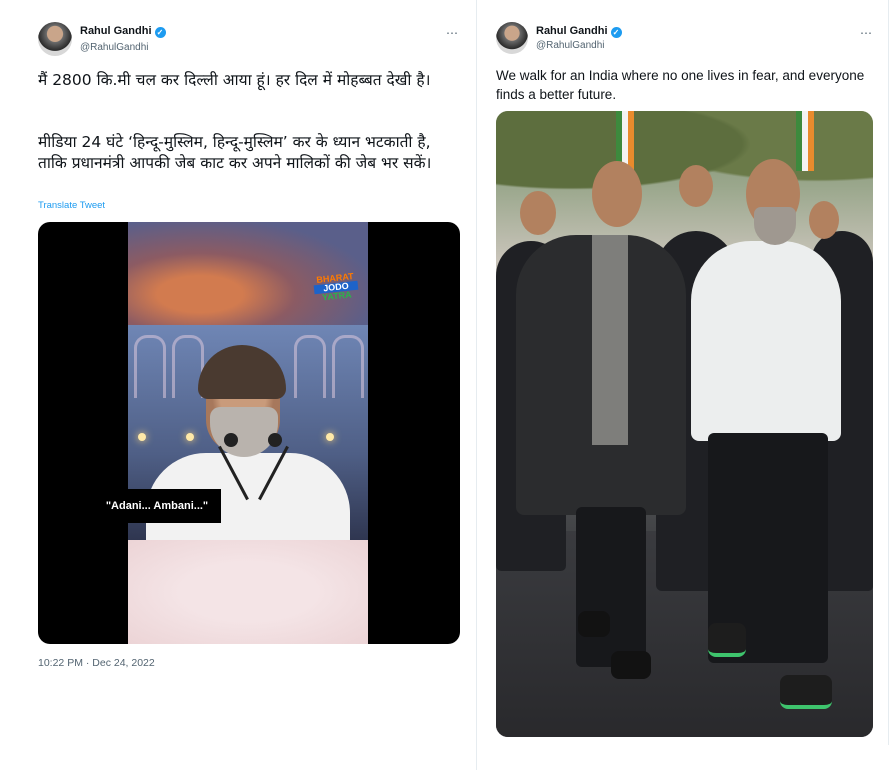 The height and width of the screenshot is (770, 893). Describe the element at coordinates (242, 372) in the screenshot. I see `speaker-hair` at that location.